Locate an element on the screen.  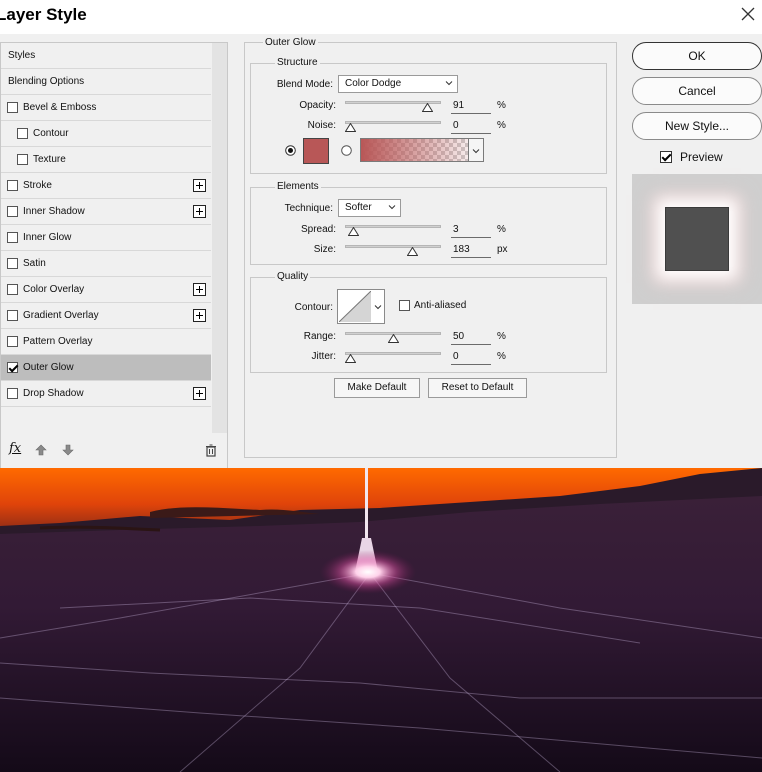
style-item: Contour is located at coordinates (106, 134).